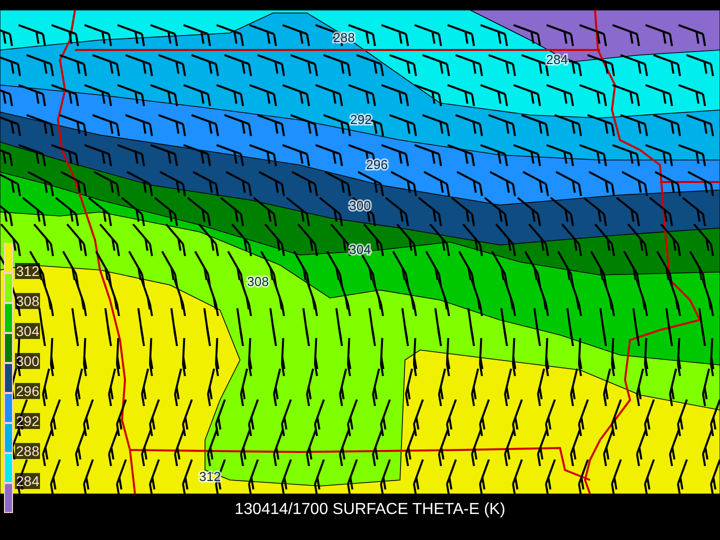 The width and height of the screenshot is (720, 540). I want to click on legend-label: 296, so click(27, 391).